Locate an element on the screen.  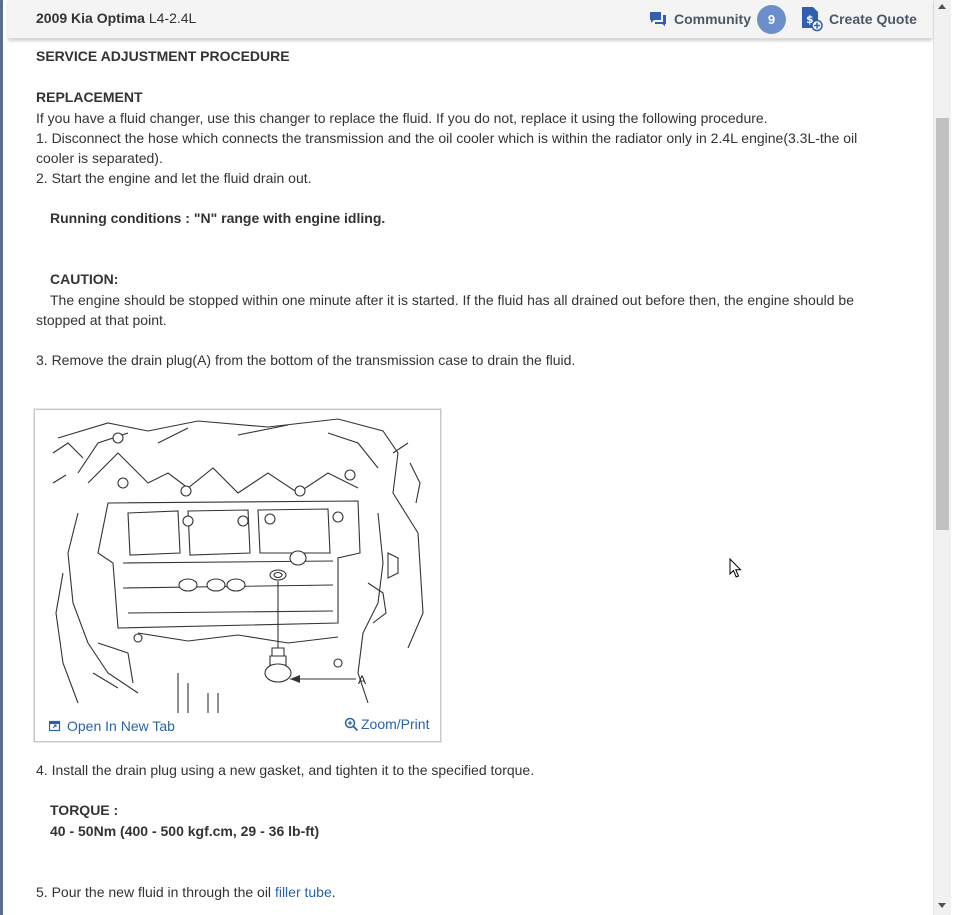
window-right-edge is located at coordinates (954, 457).